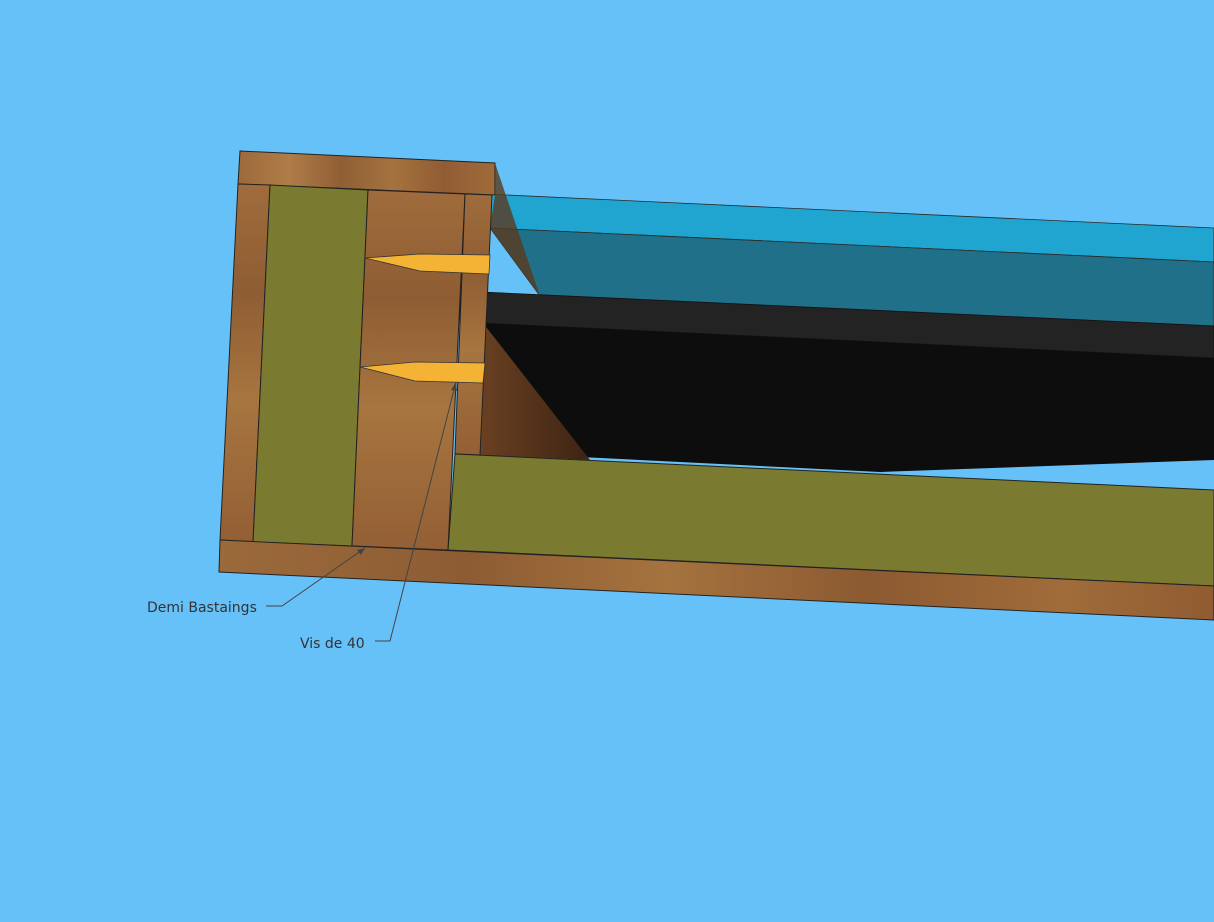  Describe the element at coordinates (332, 644) in the screenshot. I see `callout-label-vis-de-40: Vis de 40` at that location.